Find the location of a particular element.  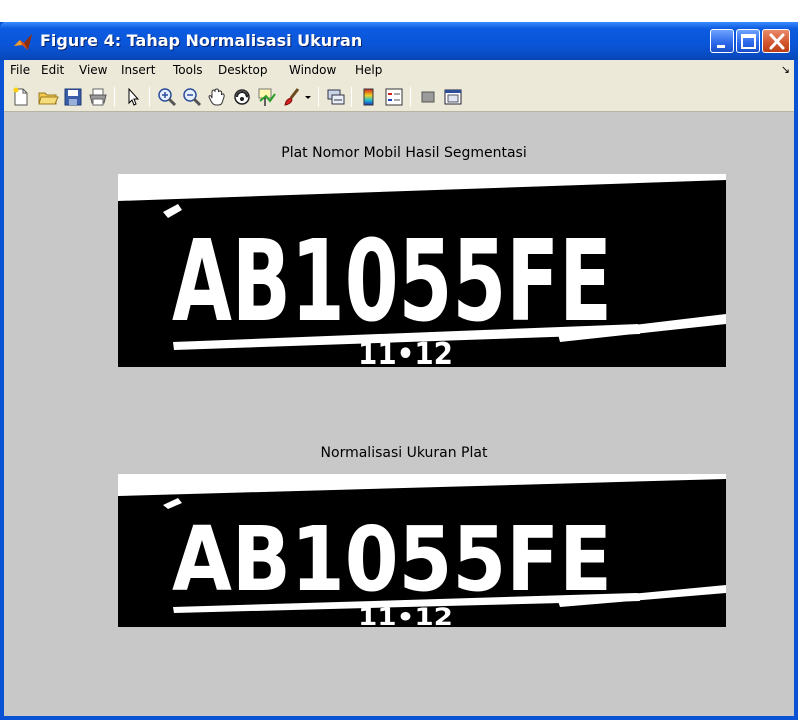

brush-icon is located at coordinates (292, 97).